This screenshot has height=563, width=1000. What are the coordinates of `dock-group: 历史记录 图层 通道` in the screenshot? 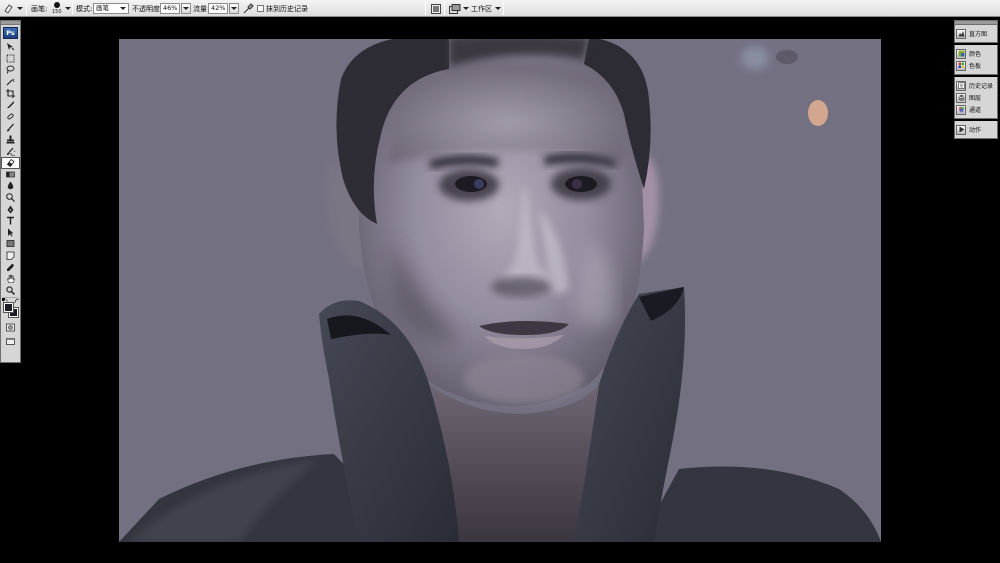 It's located at (976, 98).